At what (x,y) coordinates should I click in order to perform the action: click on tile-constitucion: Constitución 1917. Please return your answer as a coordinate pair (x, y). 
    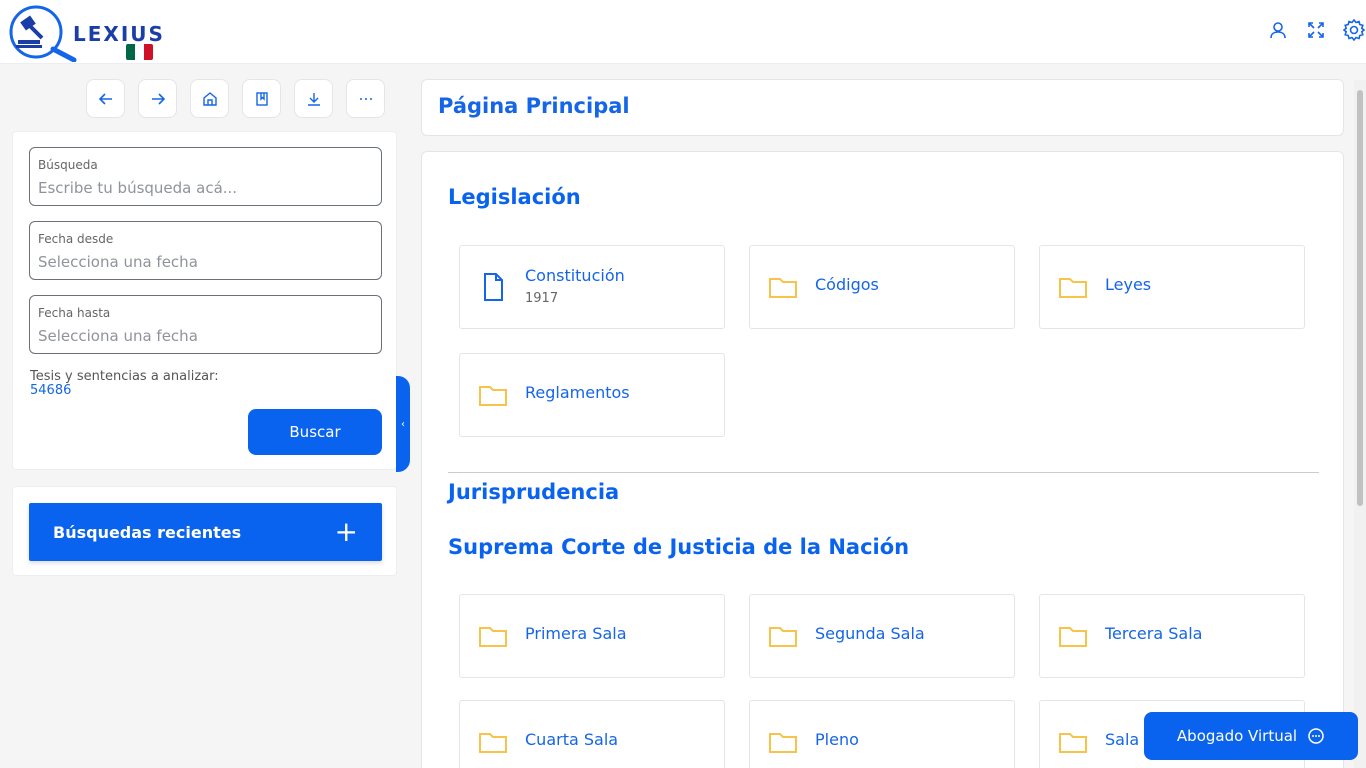
    Looking at the image, I should click on (592, 287).